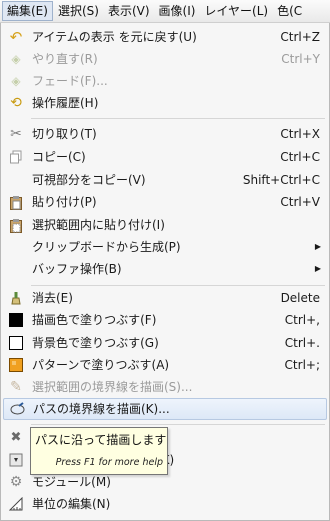  I want to click on menu-item-buffer: バッファ操作(B) ▶, so click(165, 269).